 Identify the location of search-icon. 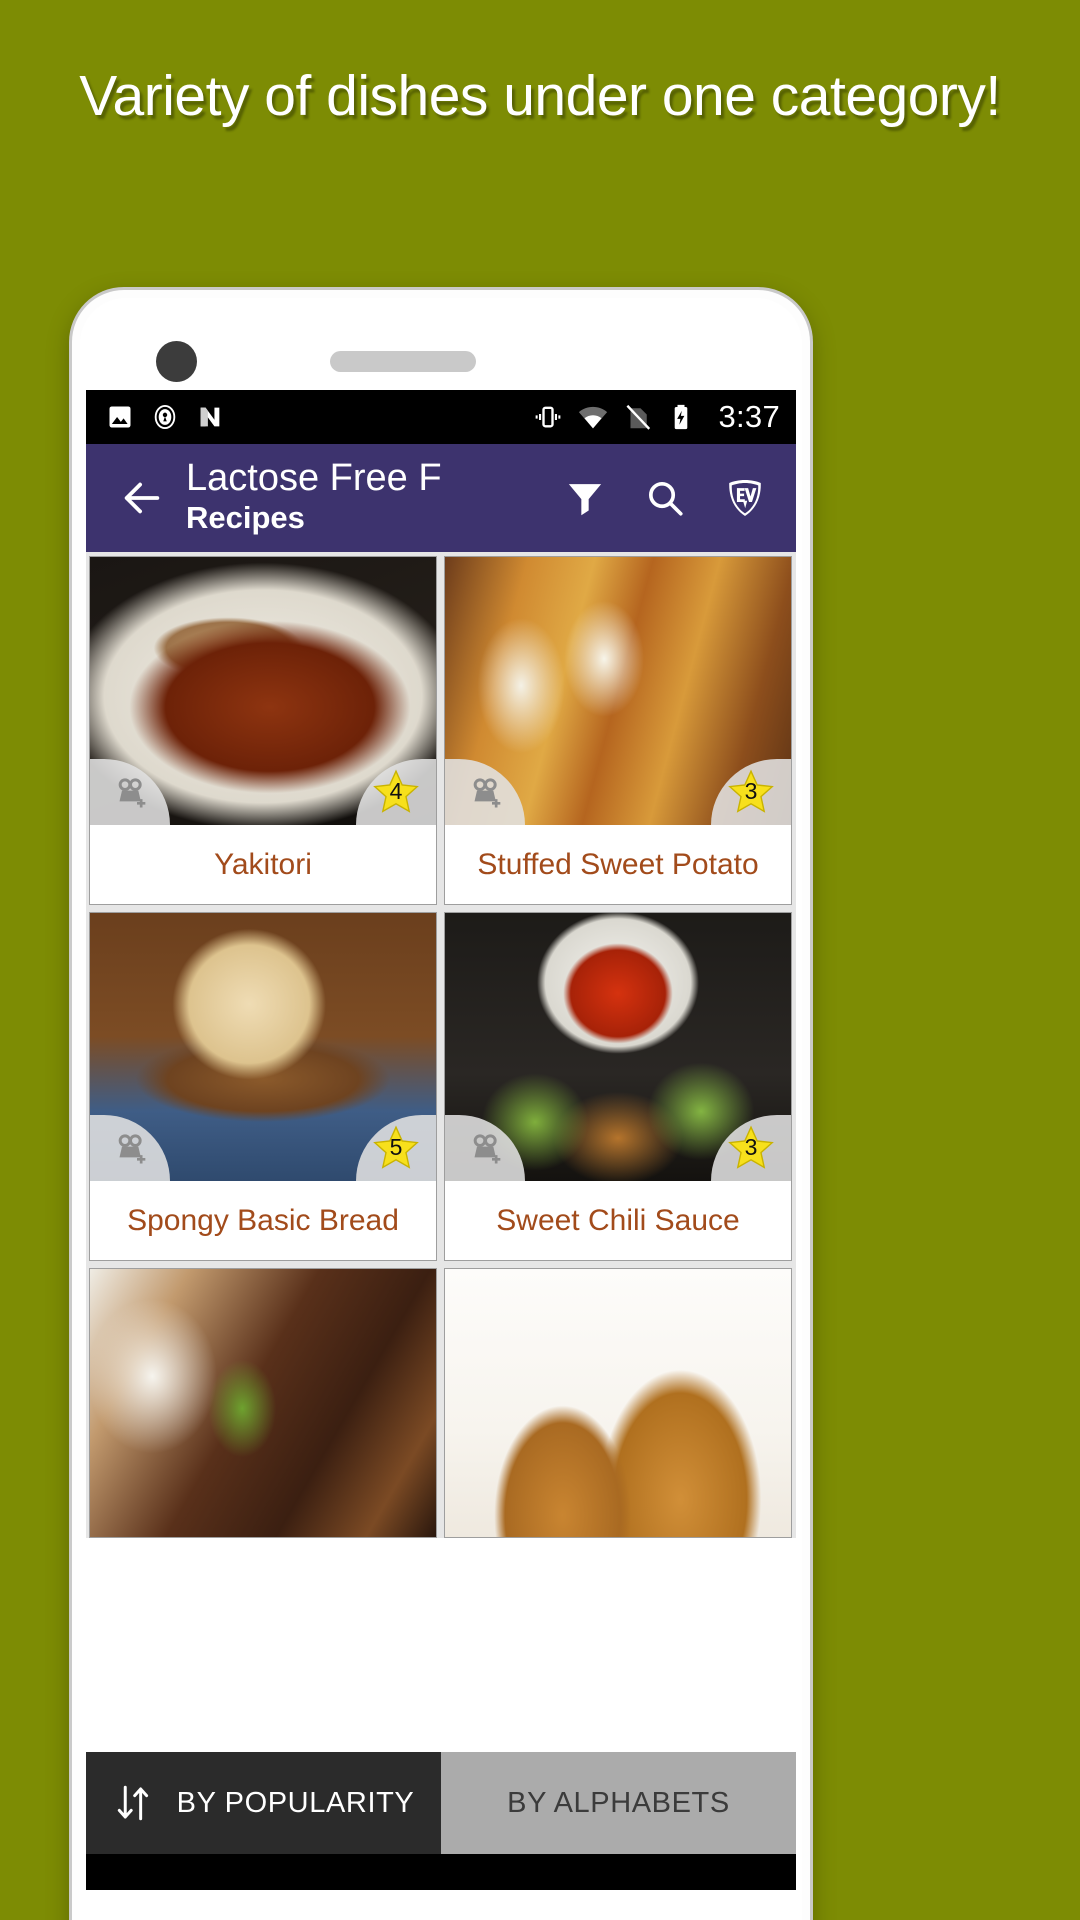
(665, 498).